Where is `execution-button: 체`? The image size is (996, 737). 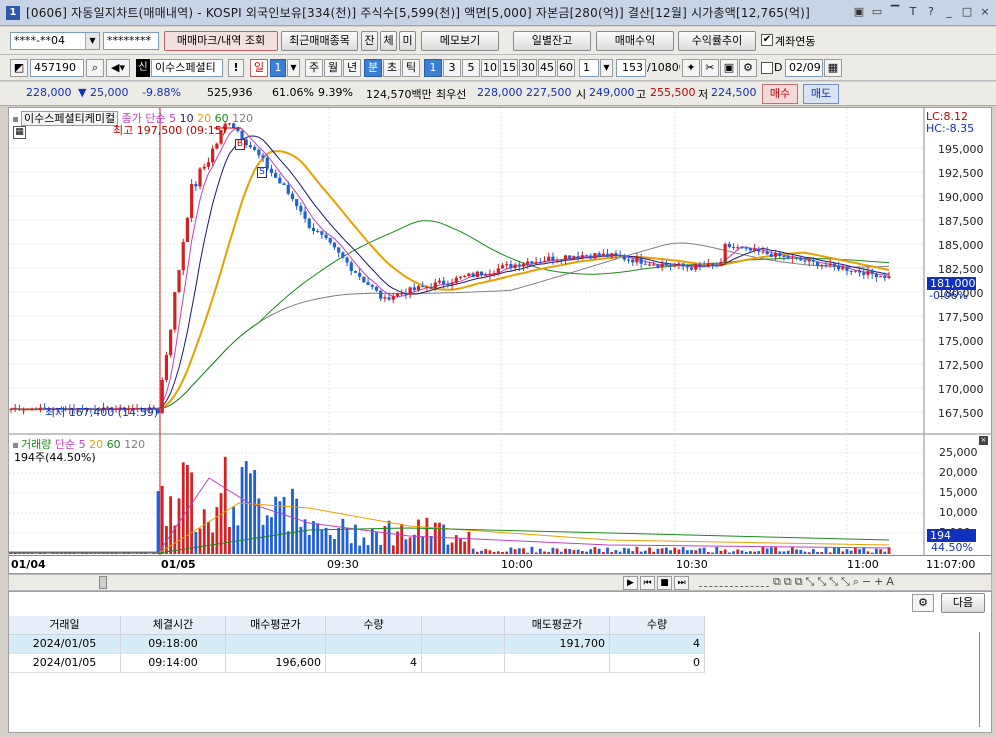 execution-button: 체 is located at coordinates (388, 41).